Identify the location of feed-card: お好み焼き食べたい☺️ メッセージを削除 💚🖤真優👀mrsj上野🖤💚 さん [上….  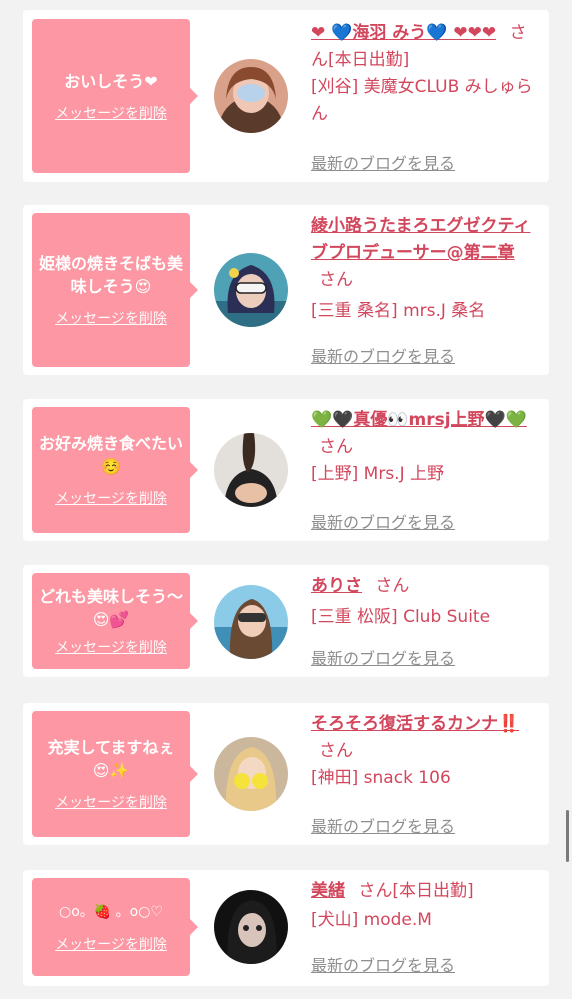
(286, 470).